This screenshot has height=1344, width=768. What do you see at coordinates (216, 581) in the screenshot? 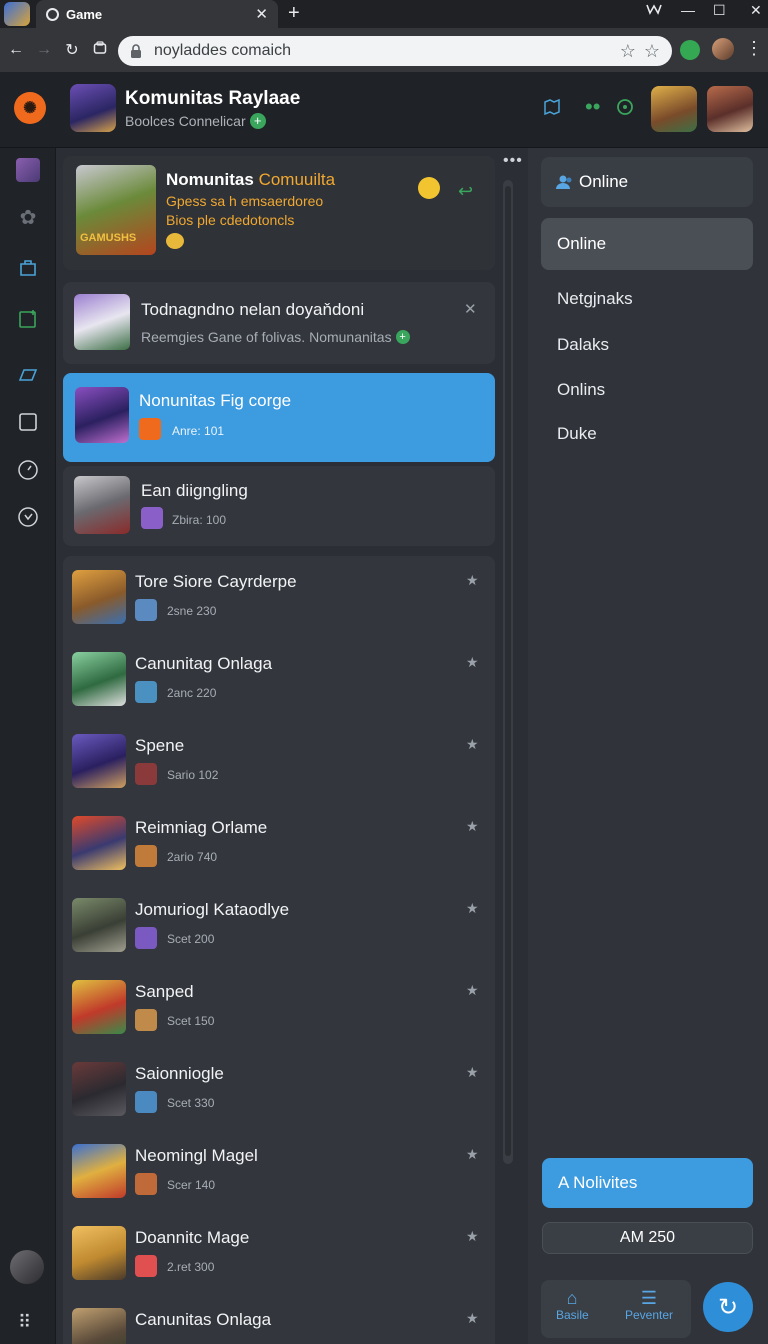
I see `list-item-title: Tore Siore Cayrderpe` at bounding box center [216, 581].